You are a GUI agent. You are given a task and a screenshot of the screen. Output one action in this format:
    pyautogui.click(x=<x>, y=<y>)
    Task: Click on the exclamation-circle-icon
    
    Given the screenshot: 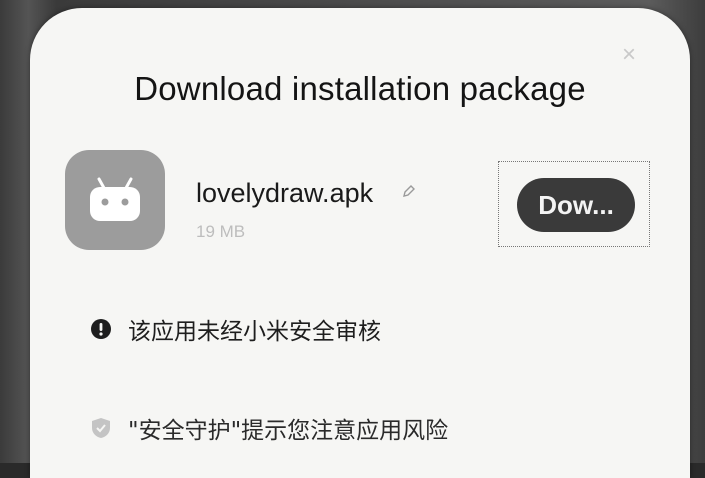 What is the action you would take?
    pyautogui.click(x=101, y=329)
    